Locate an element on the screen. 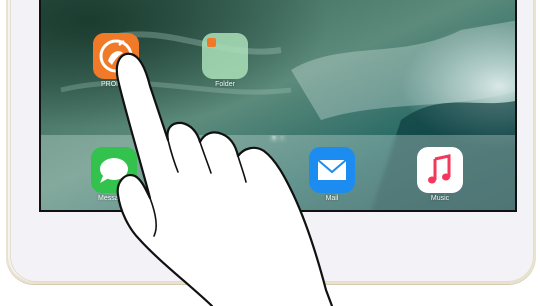 The width and height of the screenshot is (540, 306). app-label: Mail is located at coordinates (332, 198).